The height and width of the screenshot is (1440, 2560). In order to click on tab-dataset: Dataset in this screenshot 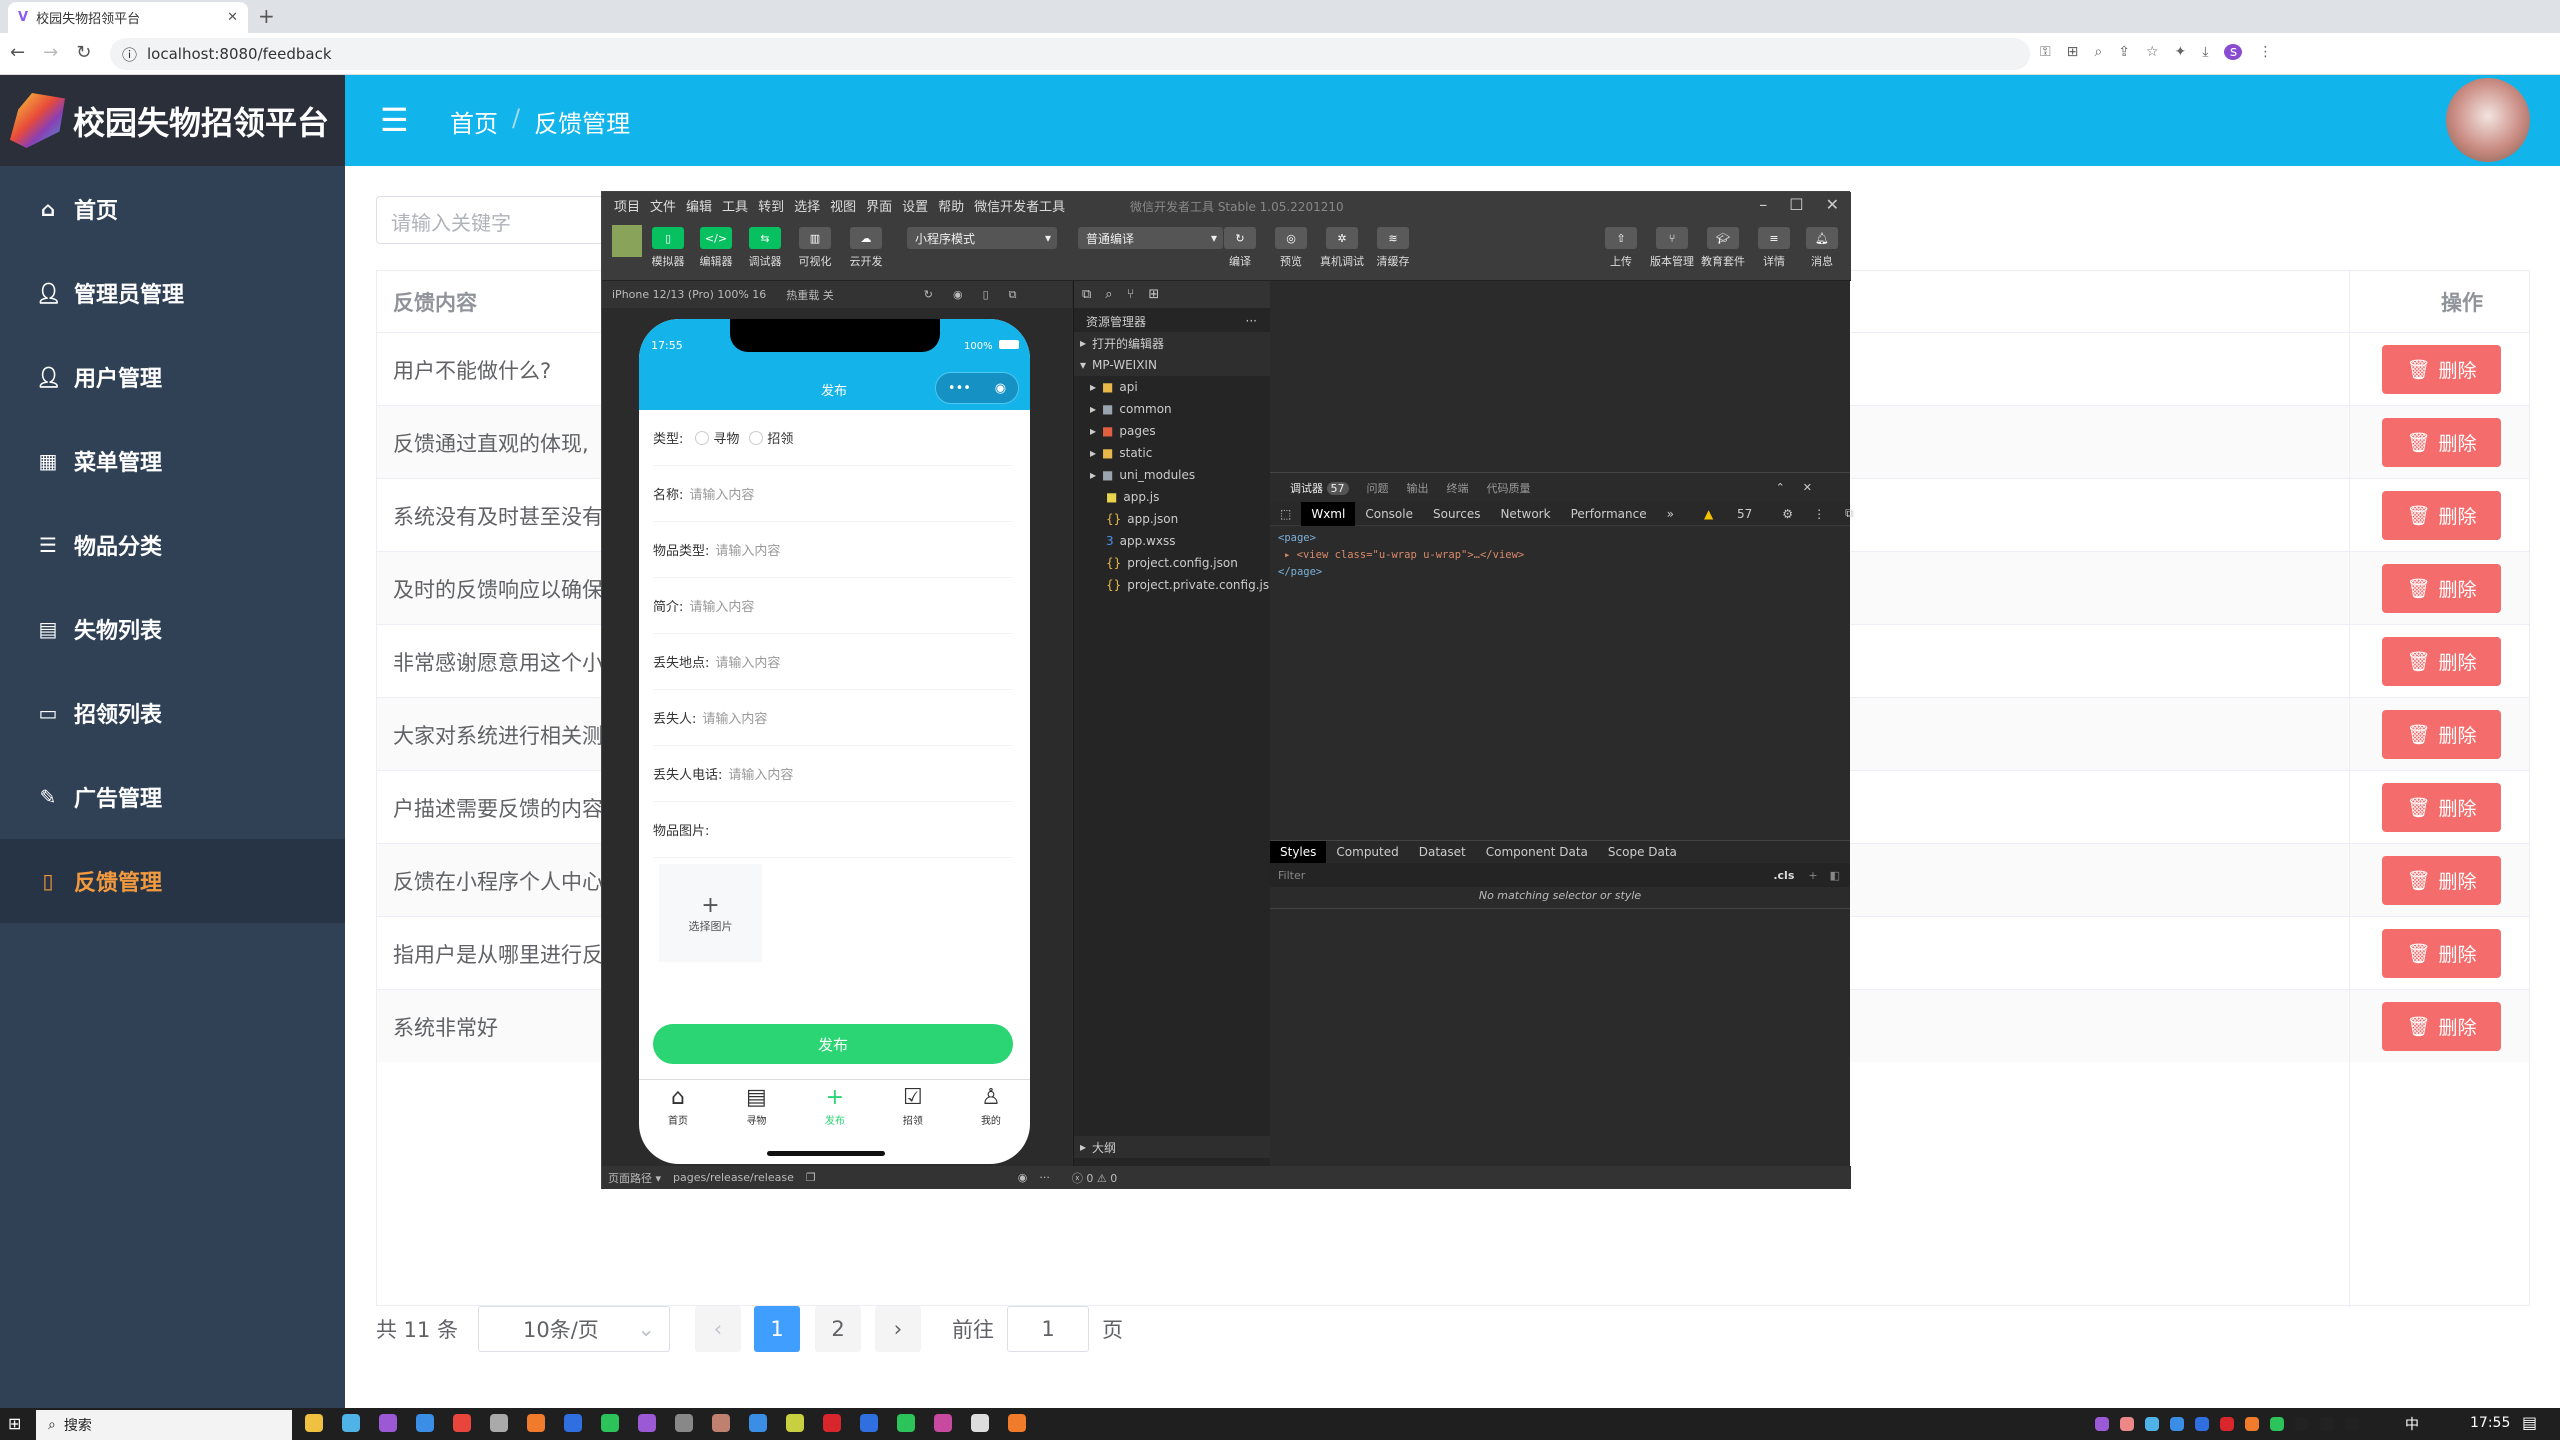, I will do `click(1442, 852)`.